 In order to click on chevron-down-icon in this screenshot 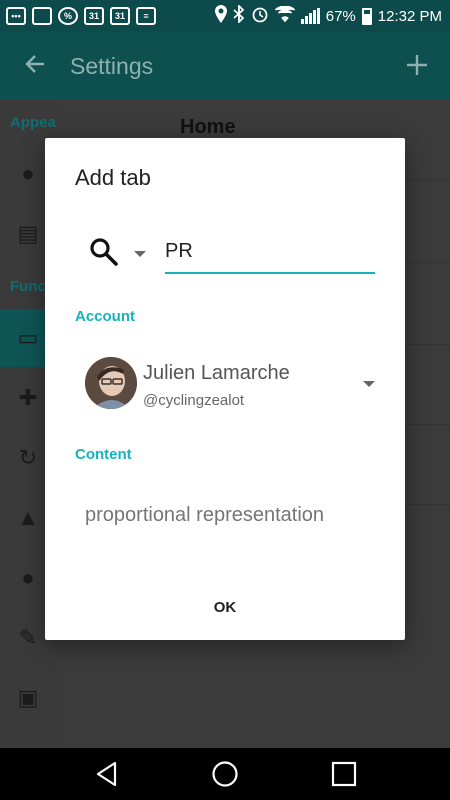, I will do `click(140, 254)`.